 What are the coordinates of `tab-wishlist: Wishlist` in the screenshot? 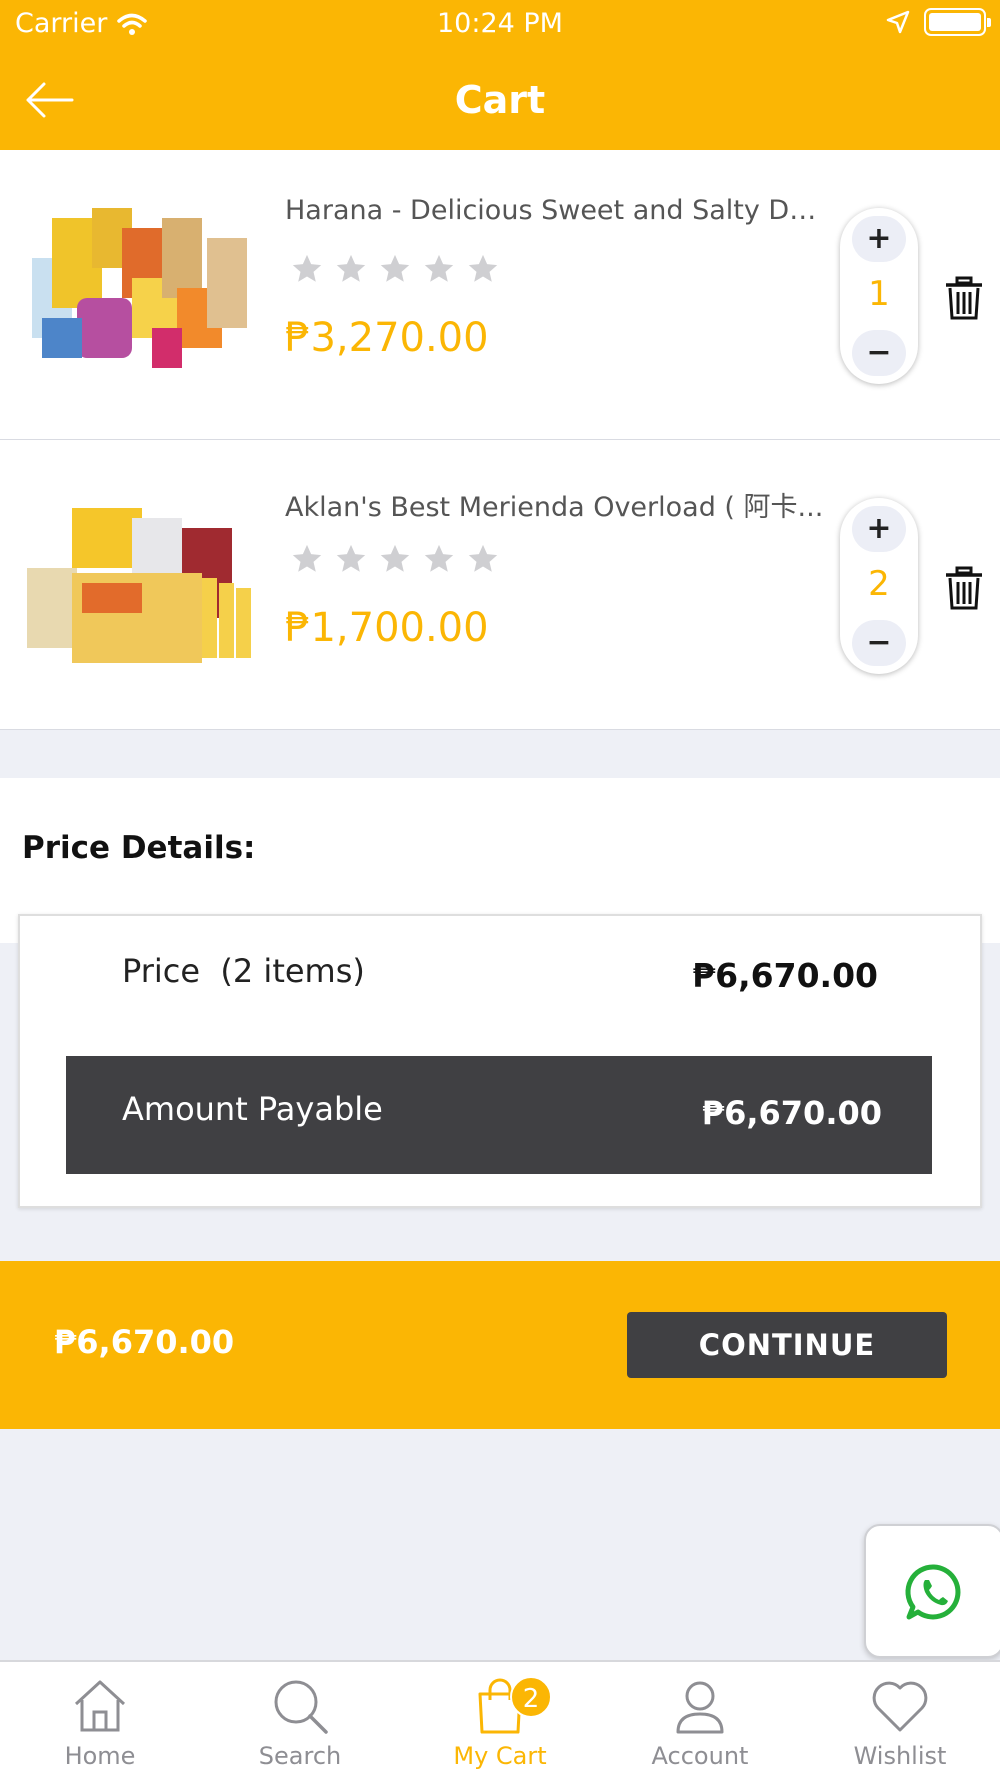 It's located at (900, 1720).